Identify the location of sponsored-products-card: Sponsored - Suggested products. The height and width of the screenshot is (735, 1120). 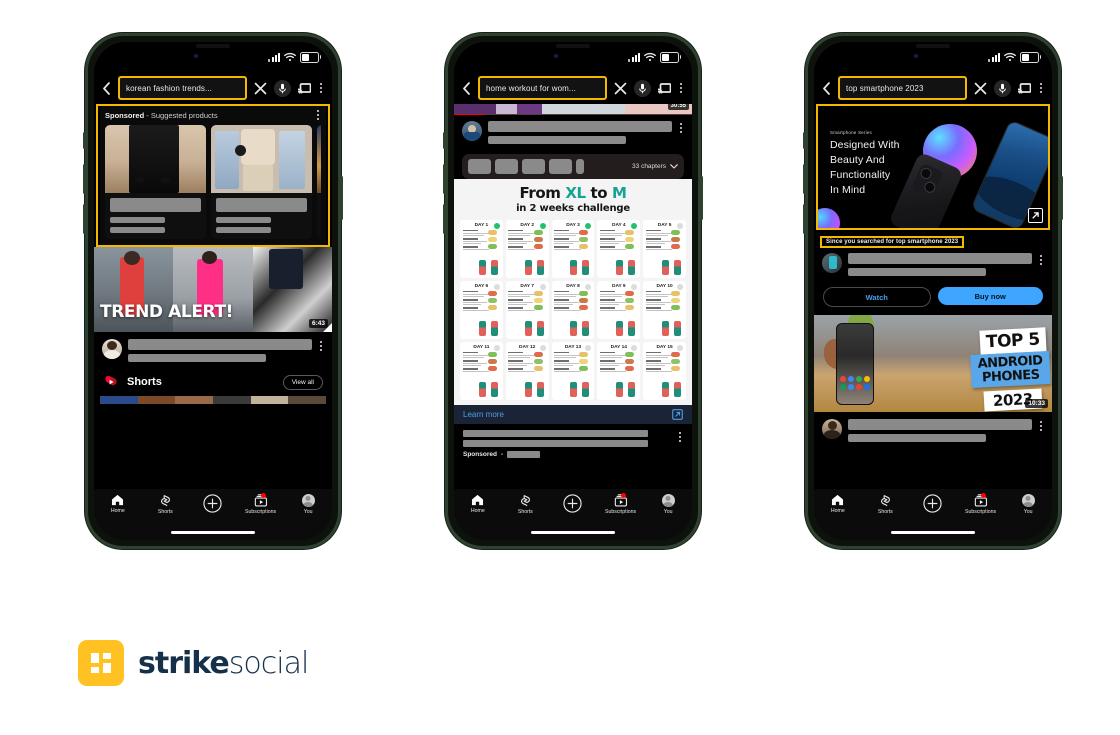
(213, 175).